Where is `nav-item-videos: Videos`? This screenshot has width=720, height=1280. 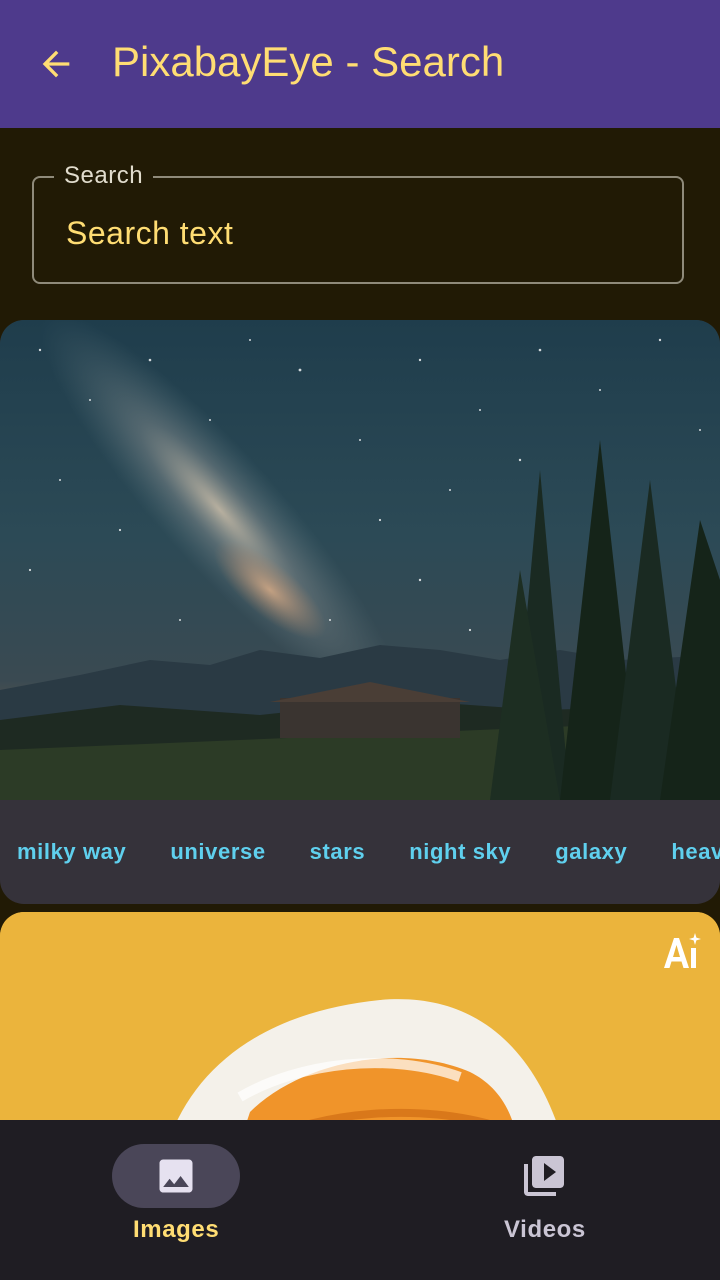 nav-item-videos: Videos is located at coordinates (540, 1200).